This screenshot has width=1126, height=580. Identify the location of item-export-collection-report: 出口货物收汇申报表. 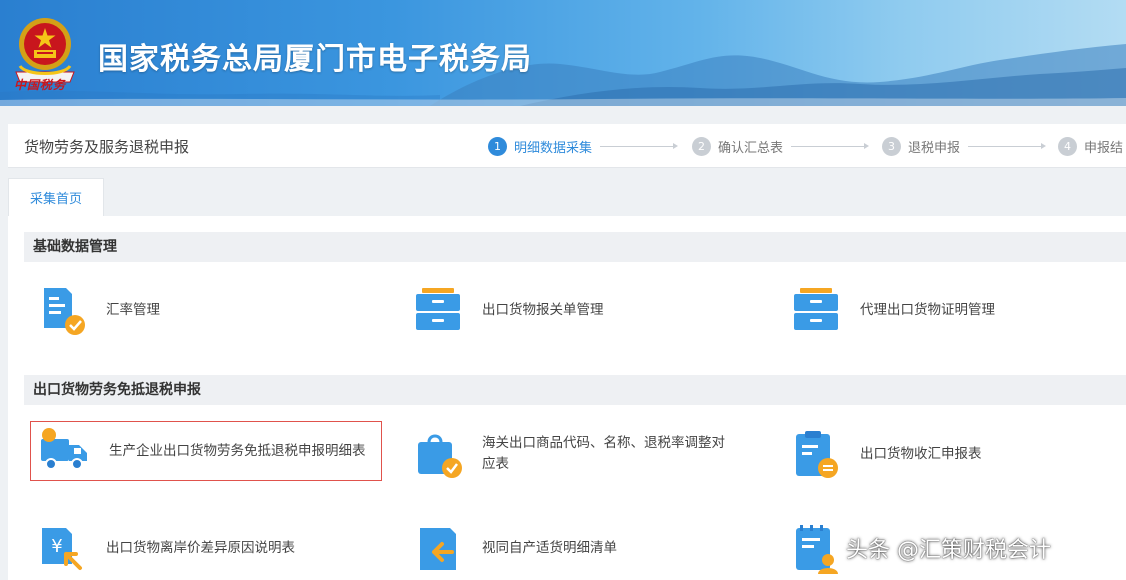
(886, 454).